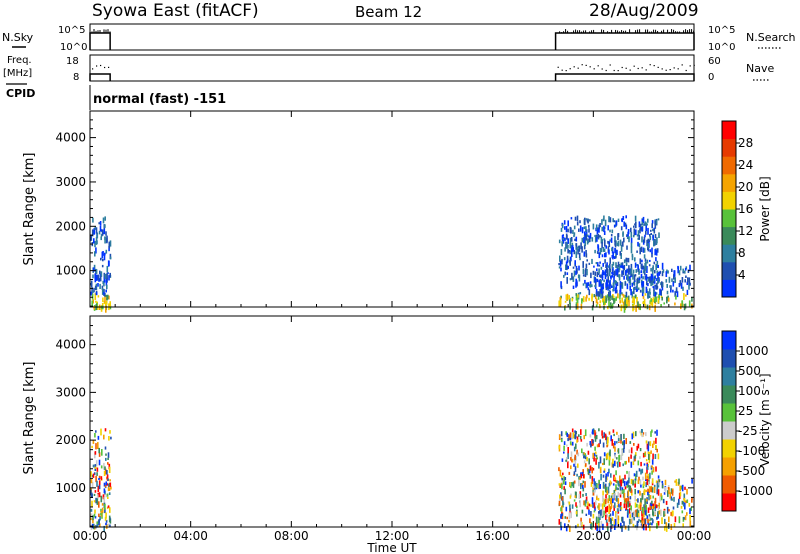 The image size is (800, 554). What do you see at coordinates (391, 480) in the screenshot?
I see `velocity-scatter` at bounding box center [391, 480].